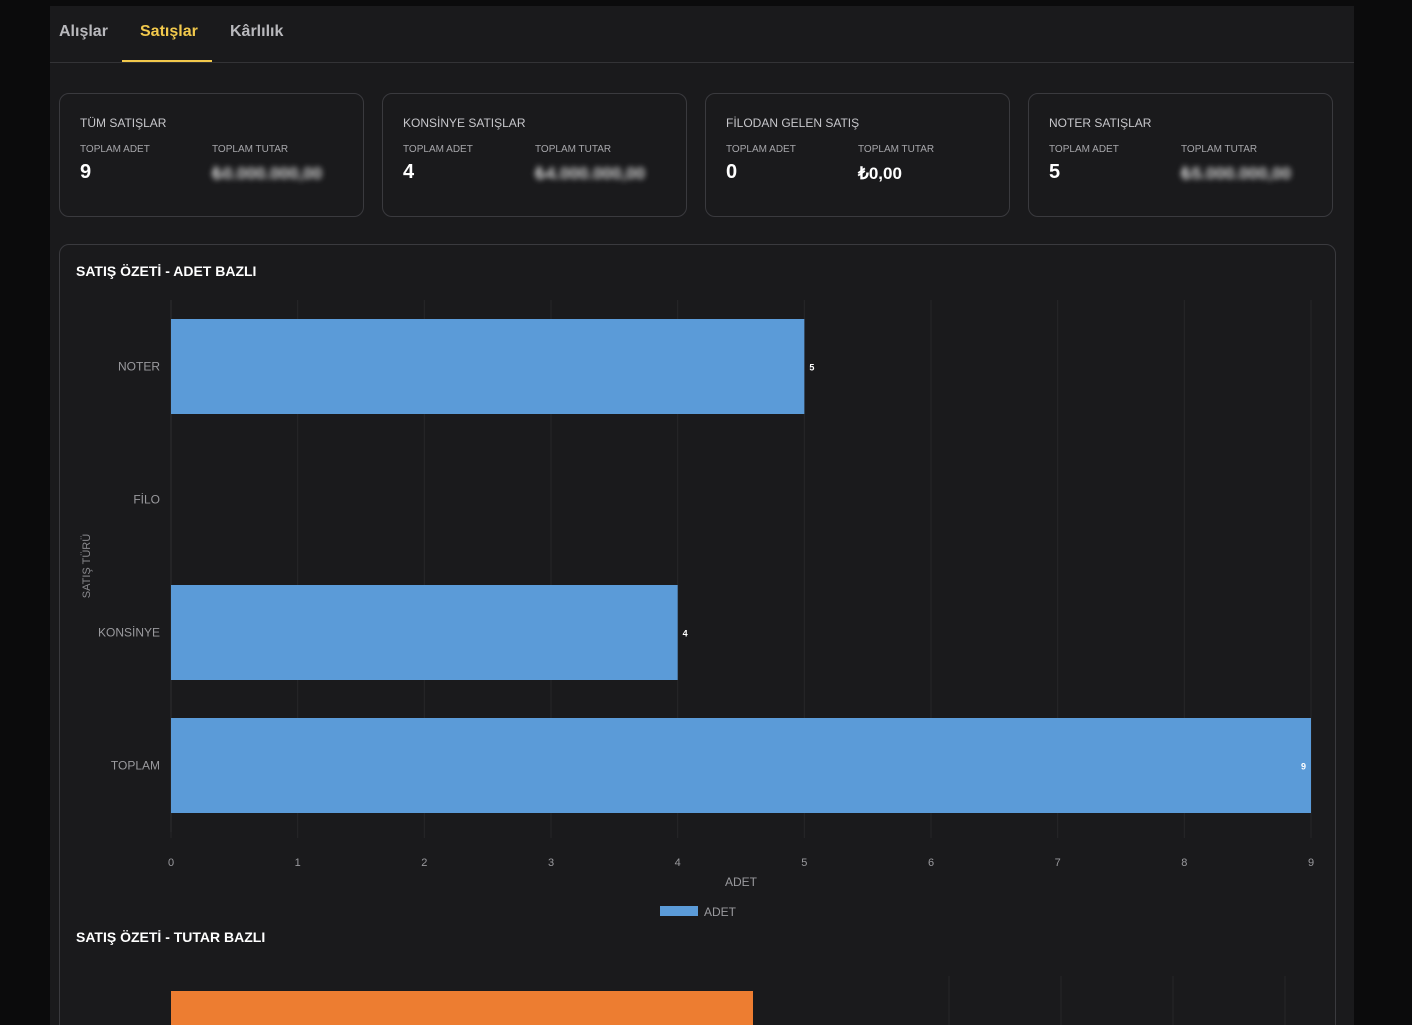 The width and height of the screenshot is (1412, 1025). What do you see at coordinates (171, 937) in the screenshot?
I see `chart-title-tutar: SATIŞ ÖZETİ - TUTAR BAZLI` at bounding box center [171, 937].